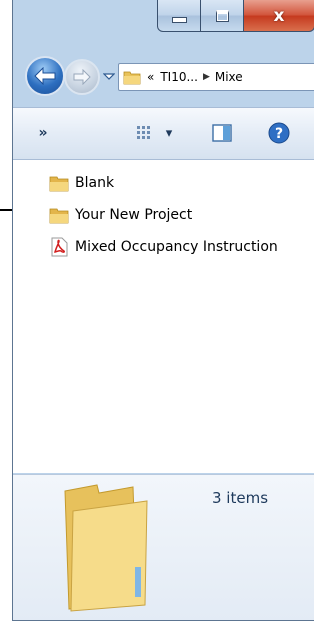 The width and height of the screenshot is (320, 627). I want to click on item-label: Mixed Occupancy Instruction, so click(176, 247).